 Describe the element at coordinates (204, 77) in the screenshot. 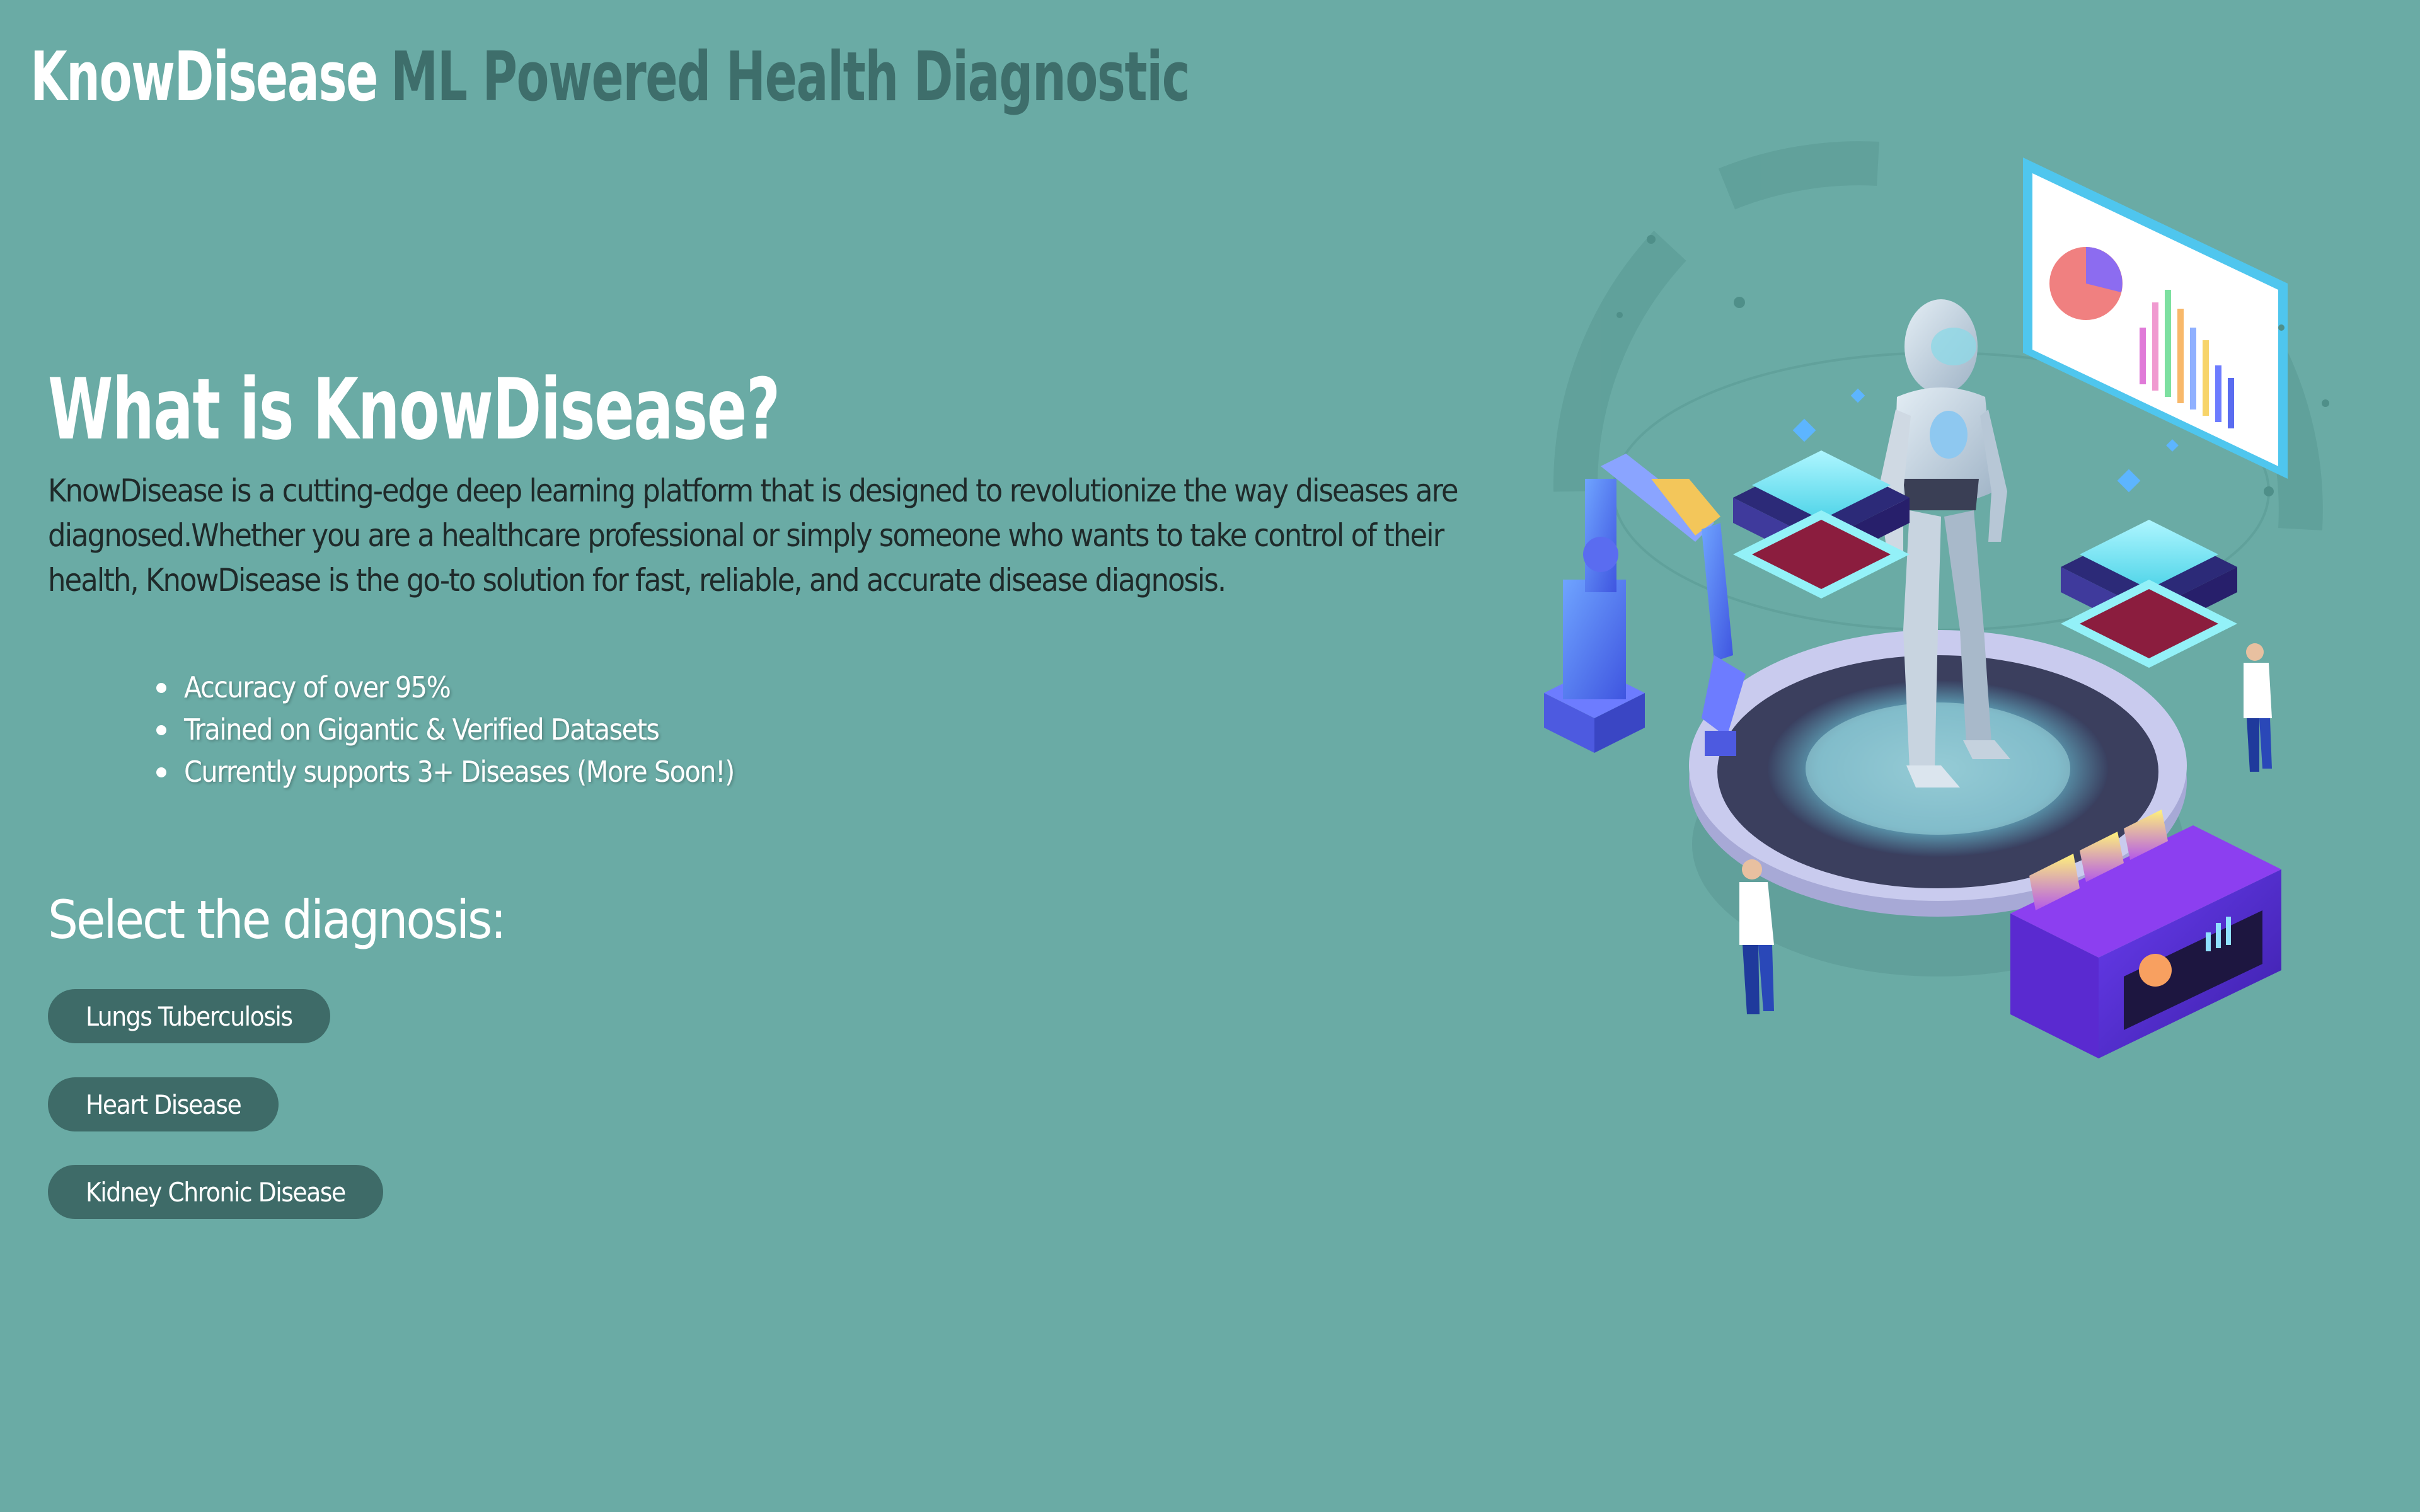

I see `brand-logo-text: KnowDisease` at that location.